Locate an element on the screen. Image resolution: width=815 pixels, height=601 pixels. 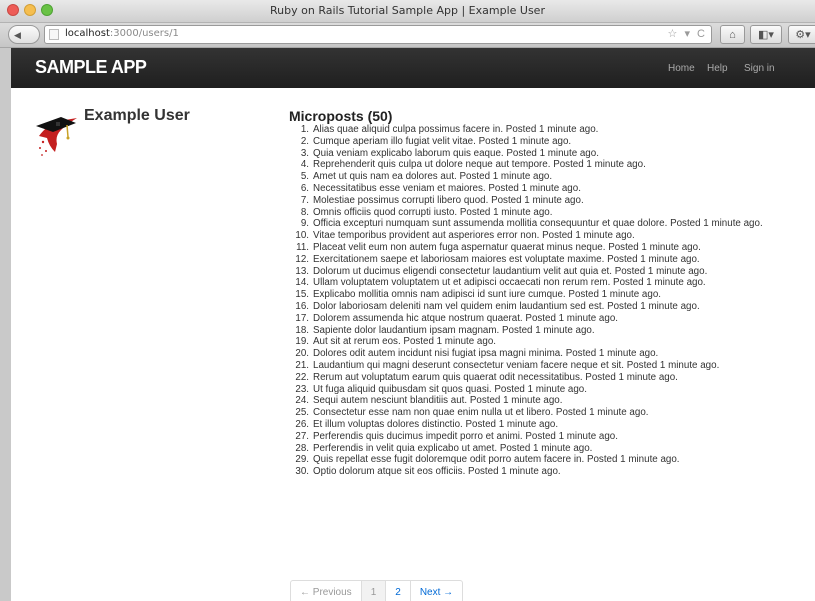
micropost-content: Necessitatibus esse veniam et maiores. is located at coordinates (399, 188).